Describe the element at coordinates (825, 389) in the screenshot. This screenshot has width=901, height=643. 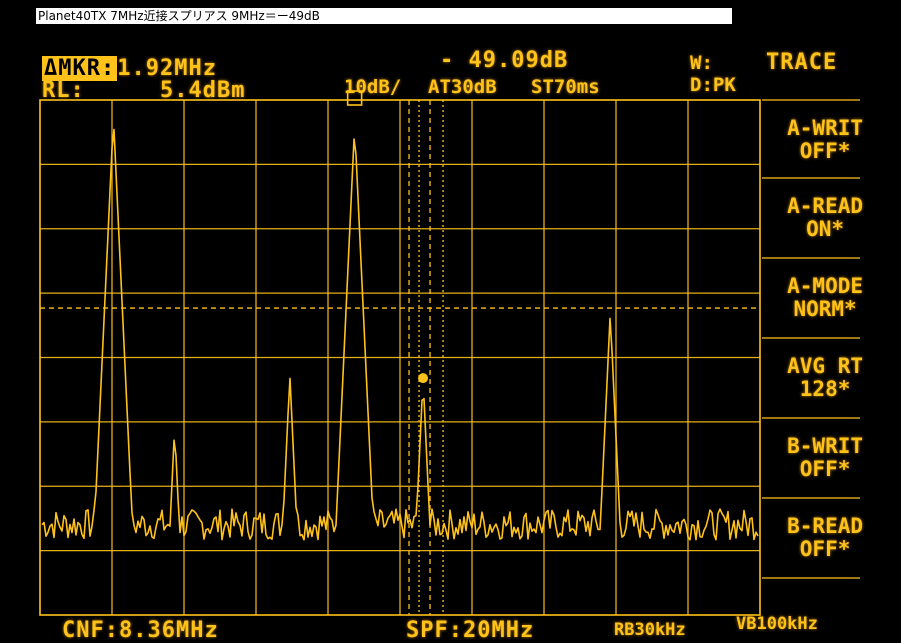
I see `softkey-state: 128*` at that location.